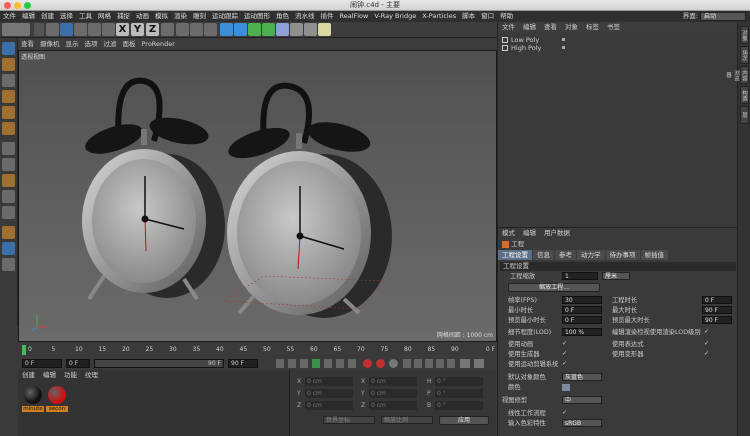  I want to click on viewport-menu-item: 过滤, so click(110, 44).